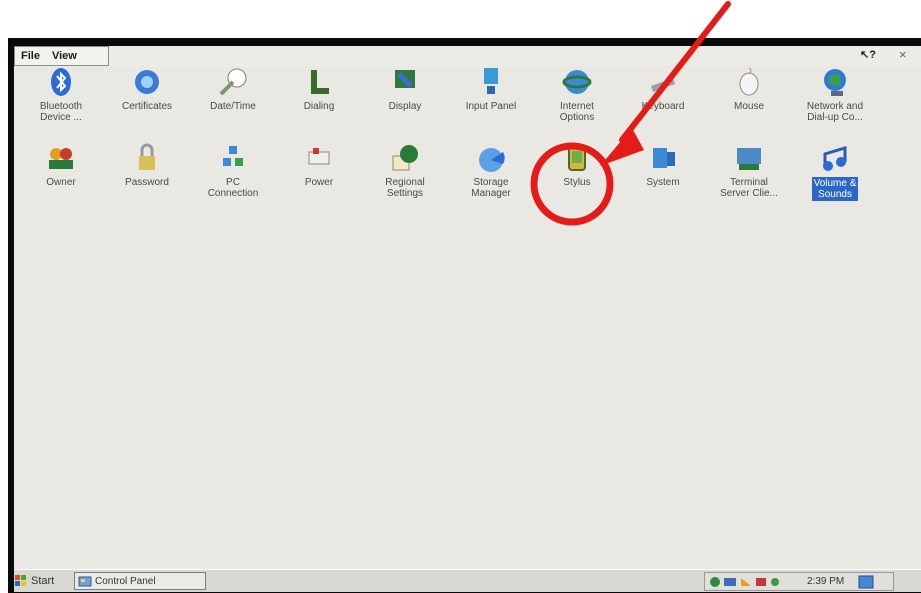 This screenshot has width=921, height=593. I want to click on control-panel-item: Stylus, so click(577, 177).